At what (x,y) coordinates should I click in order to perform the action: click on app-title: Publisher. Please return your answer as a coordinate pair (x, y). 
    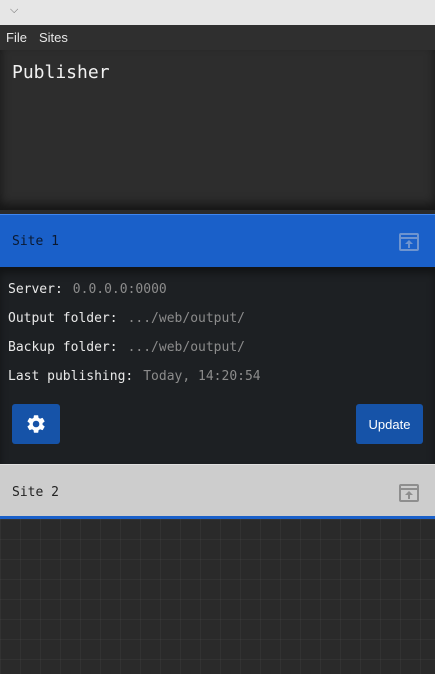
    Looking at the image, I should click on (61, 72).